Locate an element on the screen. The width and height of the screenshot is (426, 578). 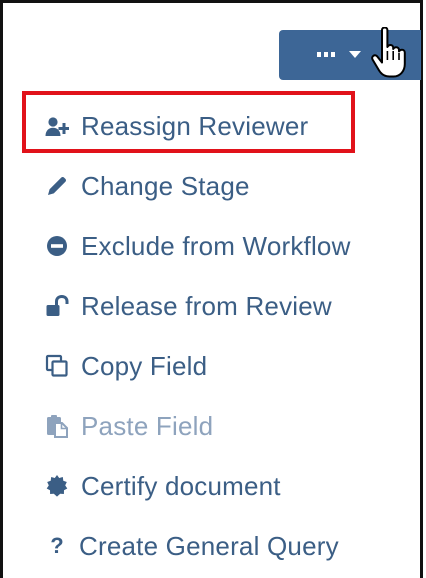
menu-item-create-general-query: ? Create General Query is located at coordinates (192, 546).